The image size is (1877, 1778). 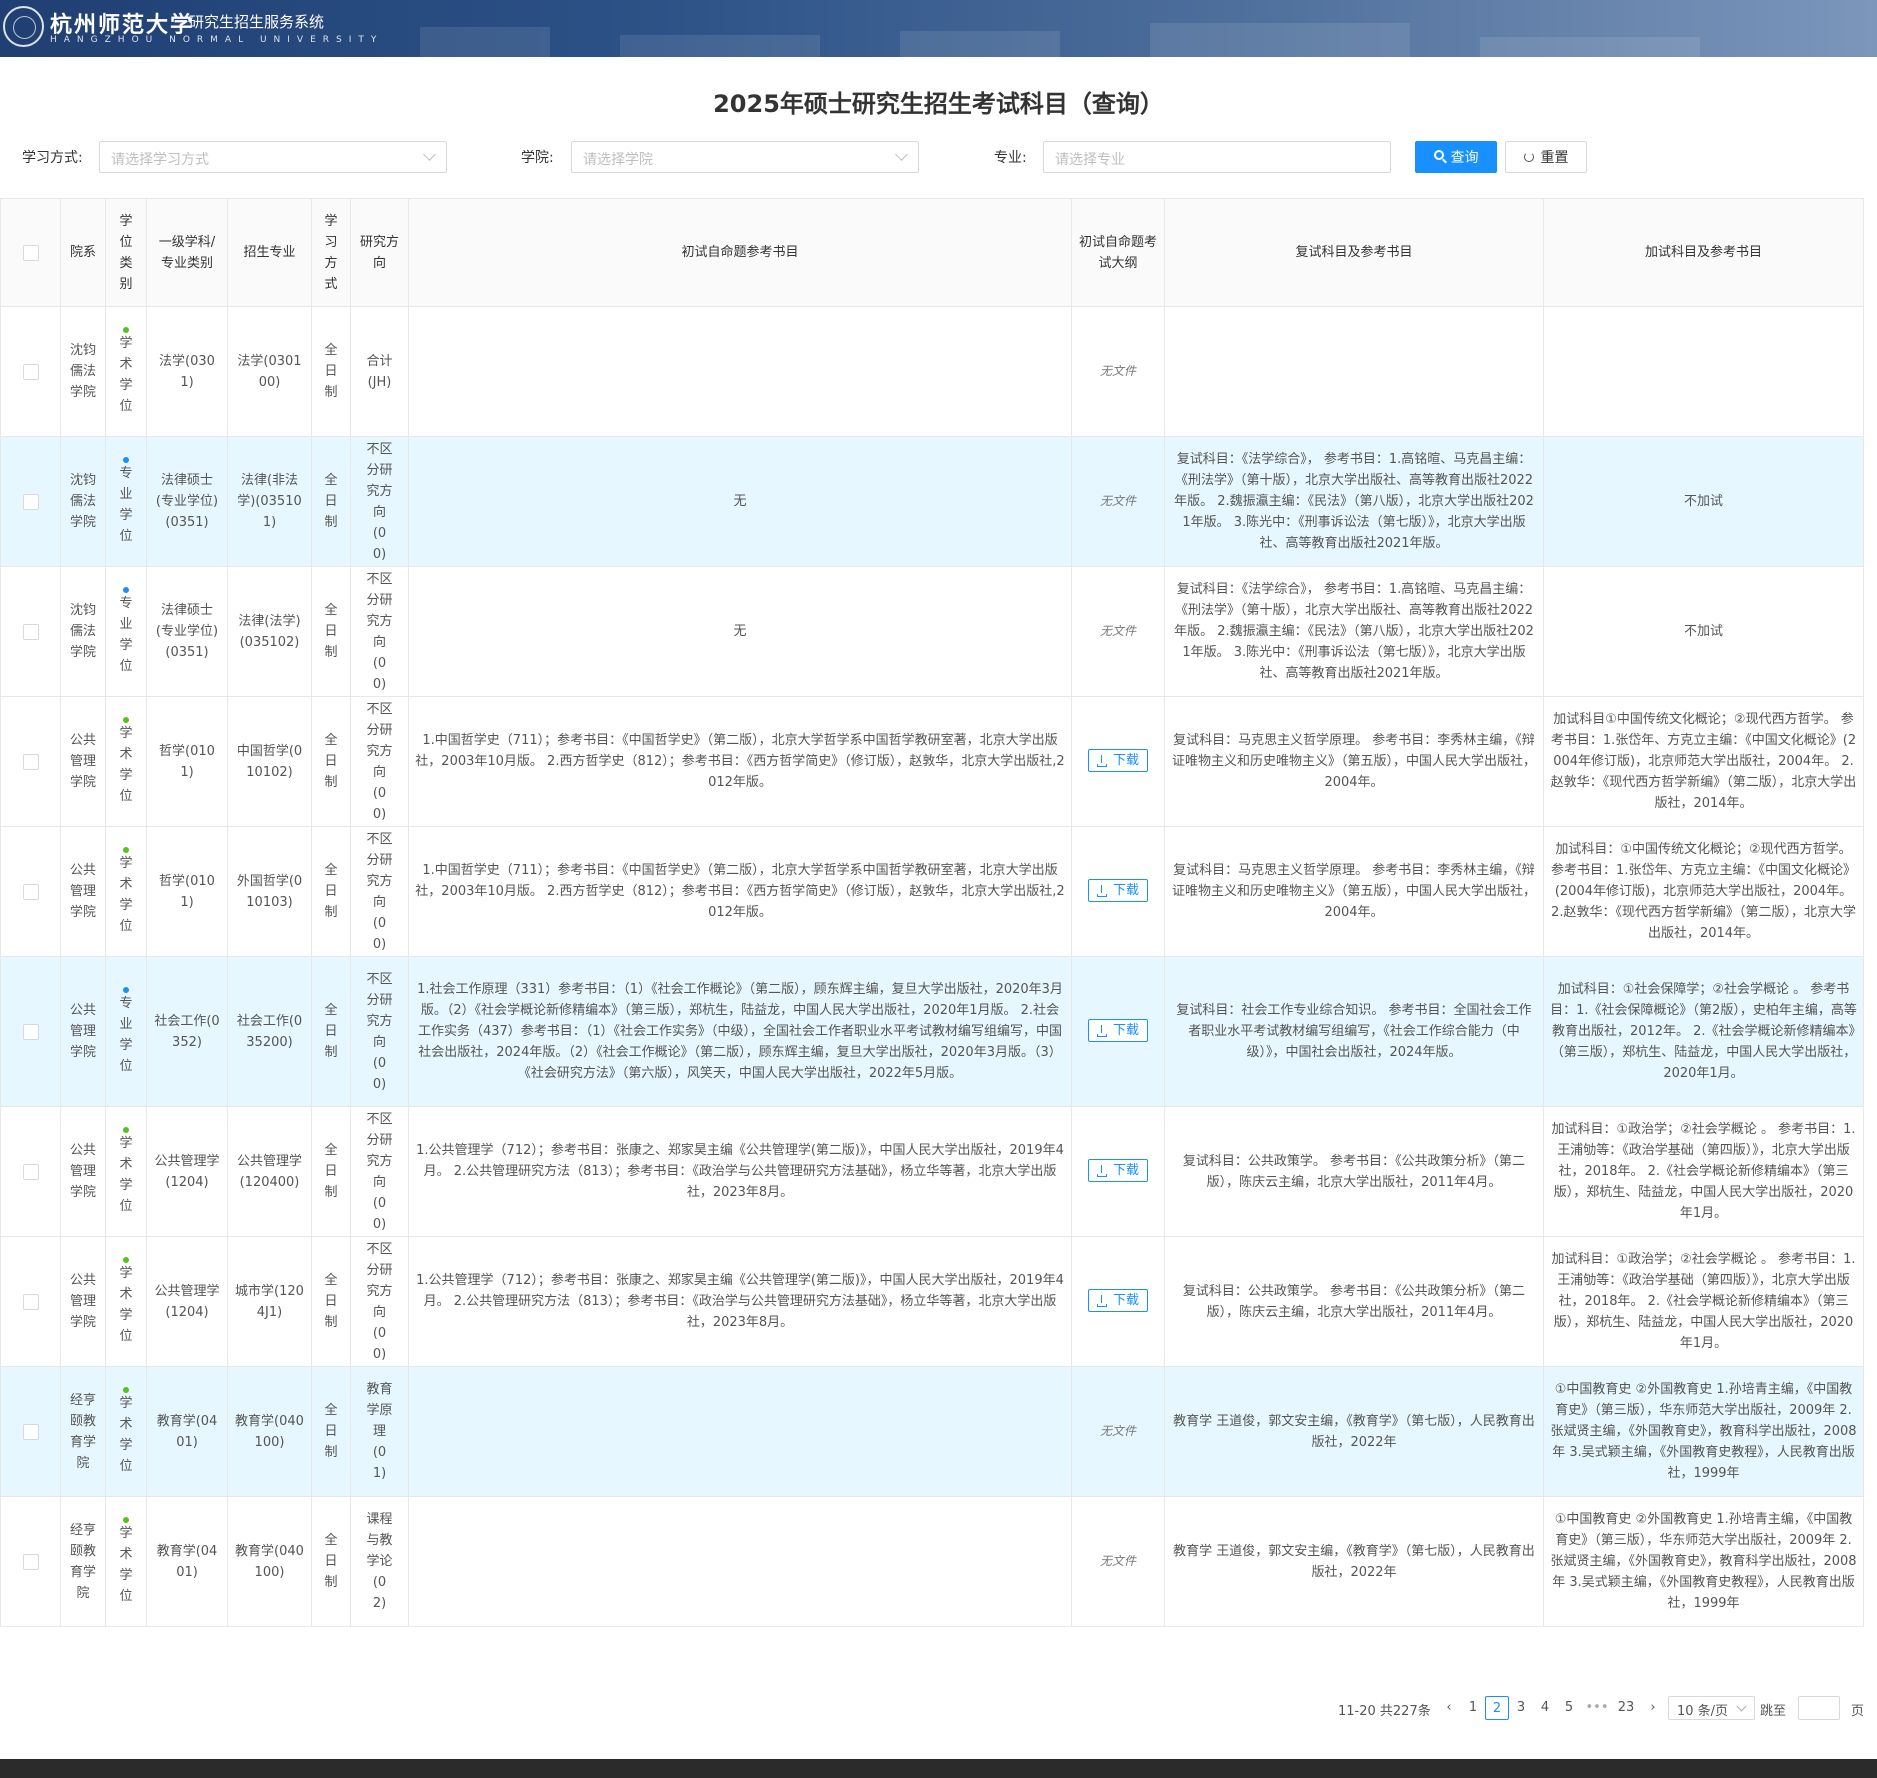 I want to click on cell-degree-type: 学术学位, so click(x=126, y=371).